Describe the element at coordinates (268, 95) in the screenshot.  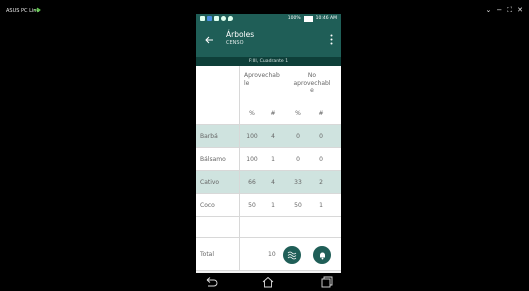
I see `table-header: Aprovechab le No aprovechabl e % # % #` at that location.